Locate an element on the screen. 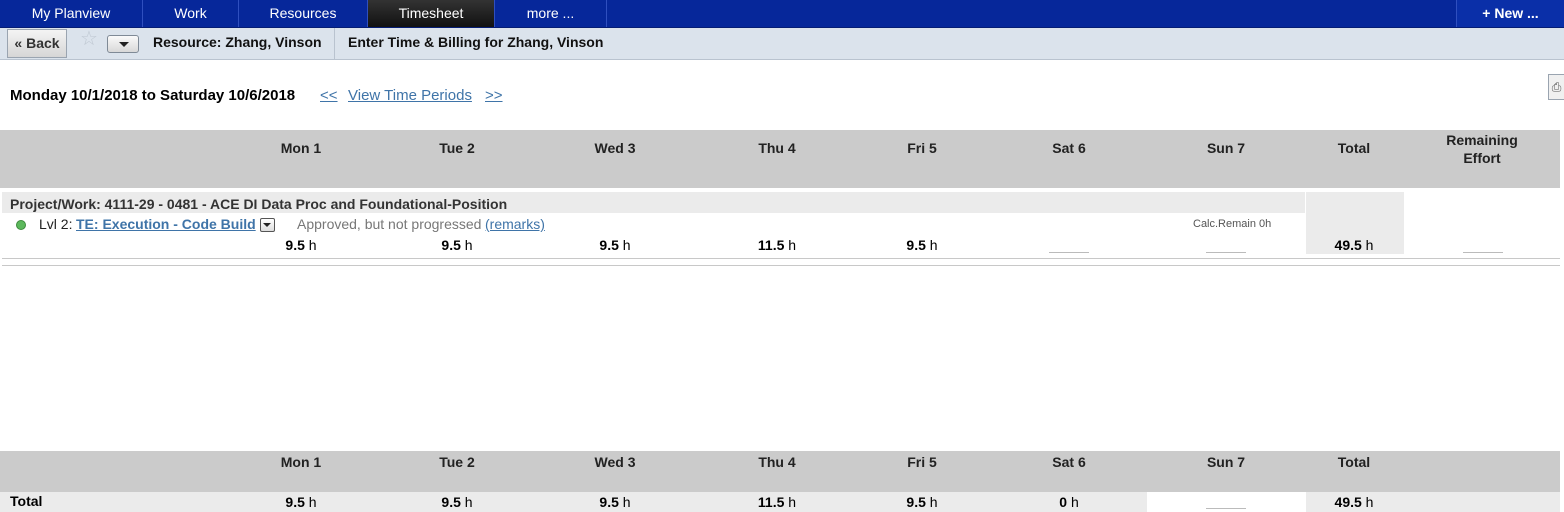 This screenshot has height=512, width=1564. task-hours-tue: 9.5 h is located at coordinates (457, 245).